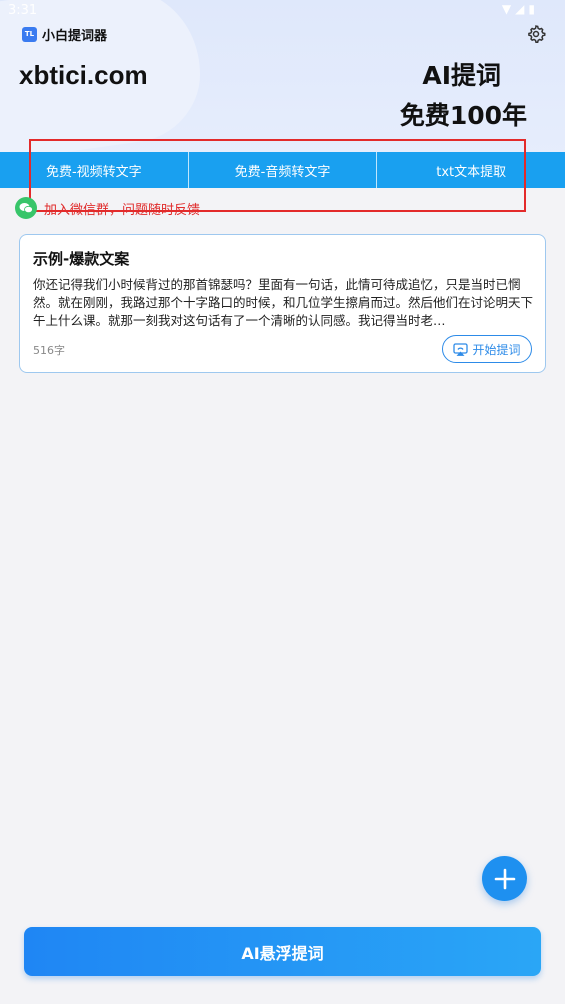  I want to click on wechat-text: 加入微信群，问题随时反馈, so click(122, 210).